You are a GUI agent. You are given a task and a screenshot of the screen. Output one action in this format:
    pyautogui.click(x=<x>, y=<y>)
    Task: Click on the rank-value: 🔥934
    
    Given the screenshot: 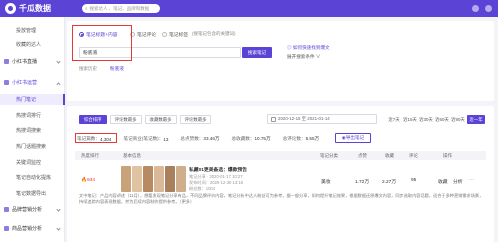 What is the action you would take?
    pyautogui.click(x=88, y=180)
    